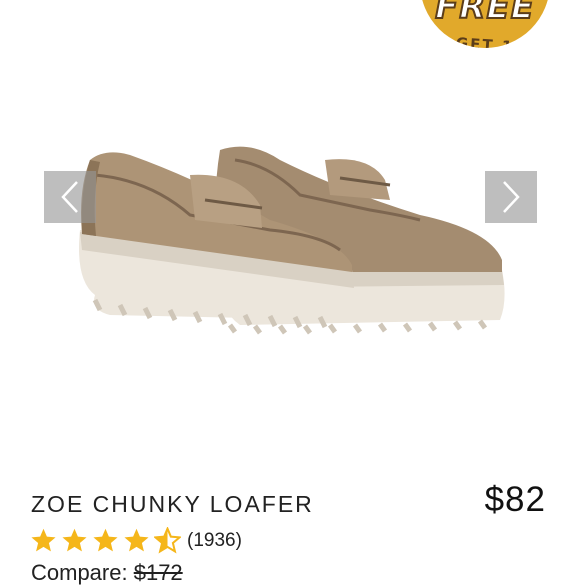 The height and width of the screenshot is (586, 580). What do you see at coordinates (167, 540) in the screenshot?
I see `star-half-icon` at bounding box center [167, 540].